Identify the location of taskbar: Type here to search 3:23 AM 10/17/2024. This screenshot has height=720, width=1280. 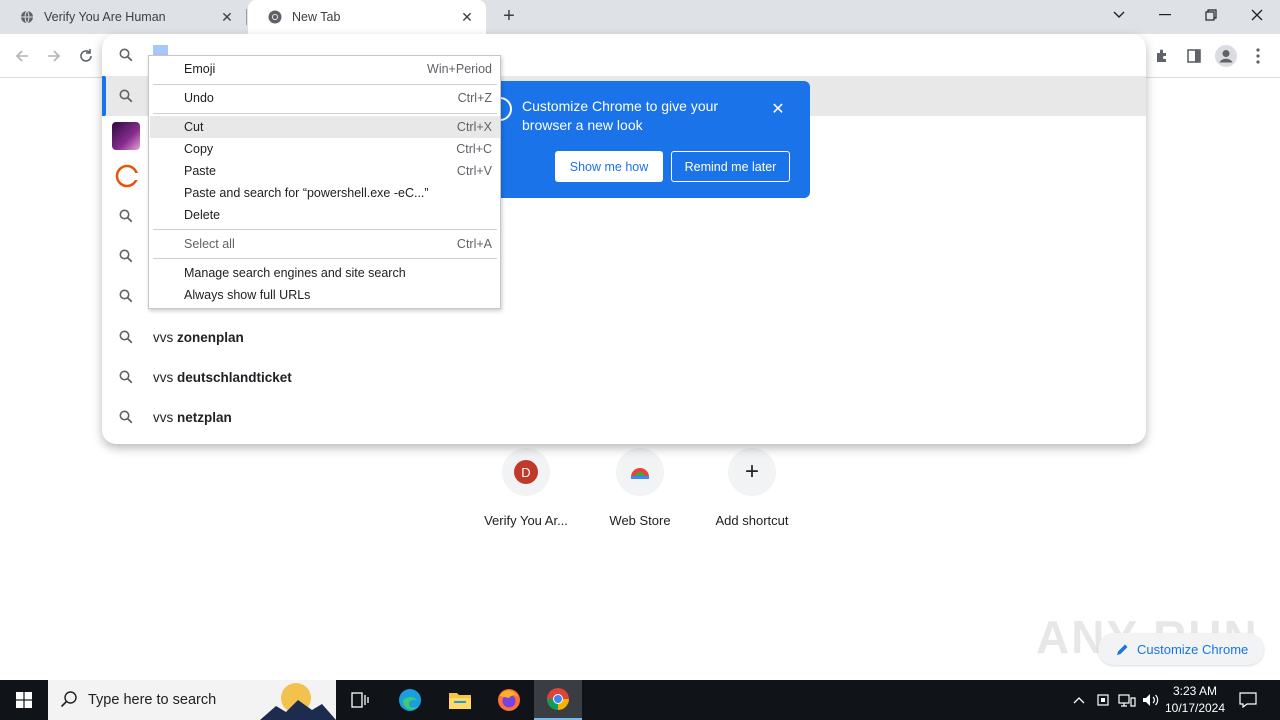
(640, 700).